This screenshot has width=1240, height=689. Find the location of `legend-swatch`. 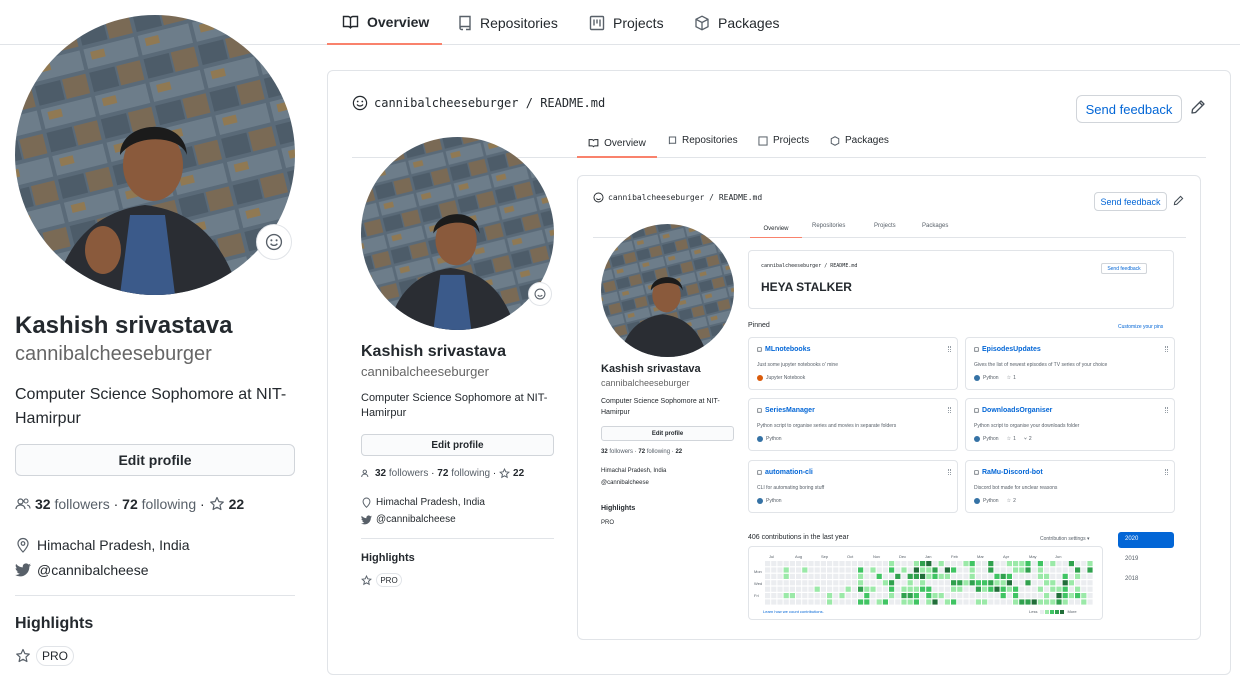

legend-swatch is located at coordinates (1042, 611).